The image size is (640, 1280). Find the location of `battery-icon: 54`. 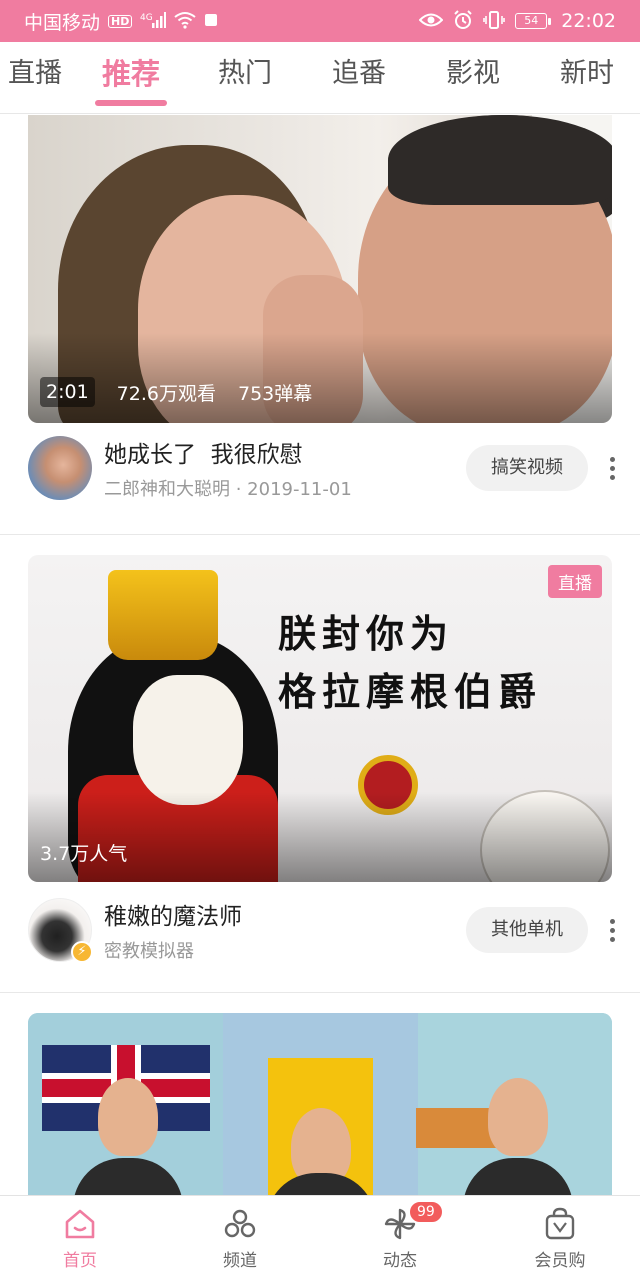

battery-icon: 54 is located at coordinates (533, 21).